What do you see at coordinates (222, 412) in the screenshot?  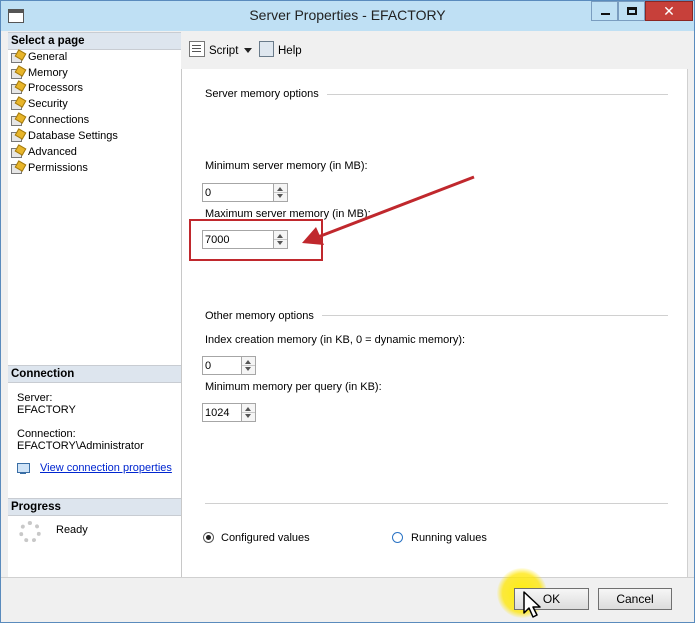 I see `min-memory-per-query-input` at bounding box center [222, 412].